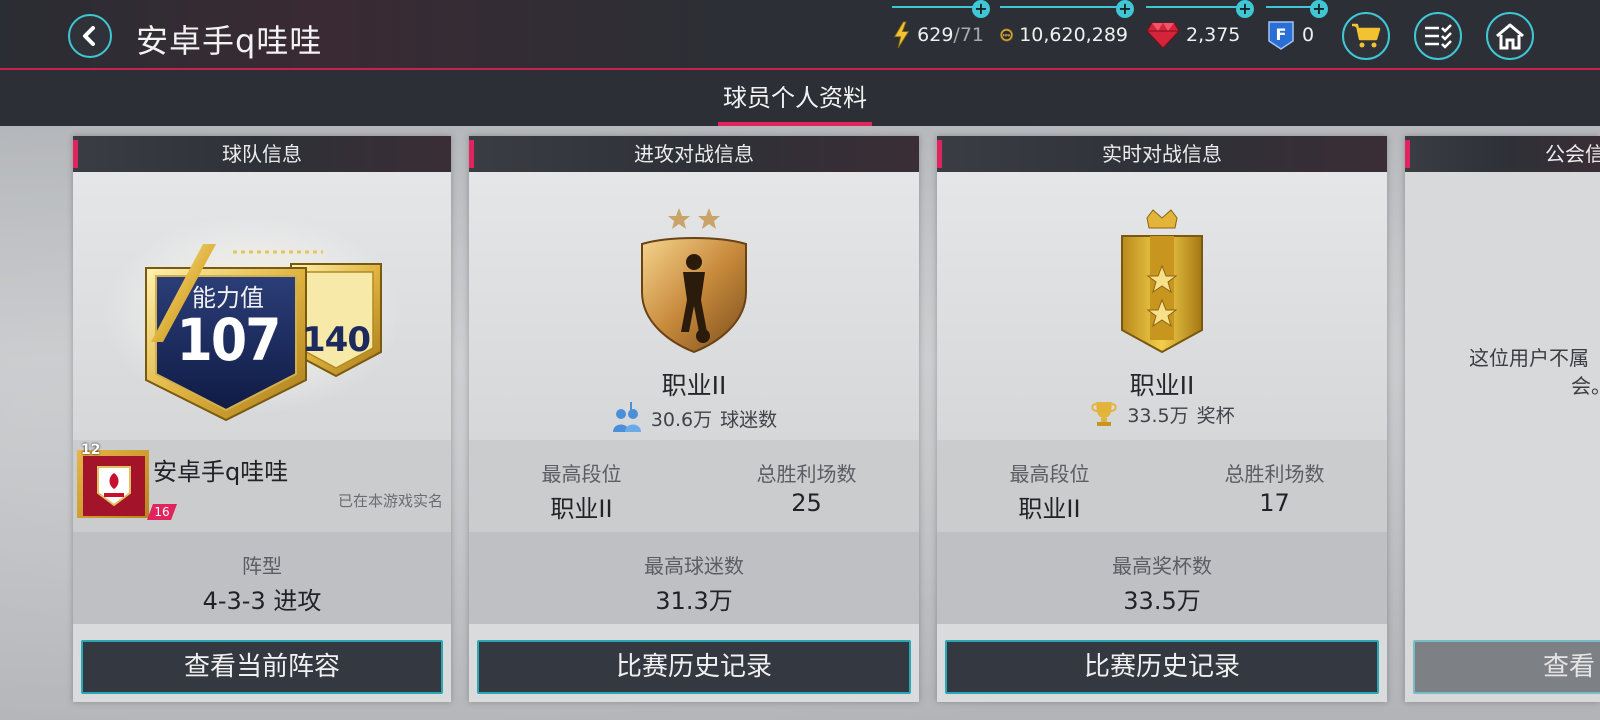  Describe the element at coordinates (1158, 415) in the screenshot. I see `trophy-value: 33.5万` at that location.